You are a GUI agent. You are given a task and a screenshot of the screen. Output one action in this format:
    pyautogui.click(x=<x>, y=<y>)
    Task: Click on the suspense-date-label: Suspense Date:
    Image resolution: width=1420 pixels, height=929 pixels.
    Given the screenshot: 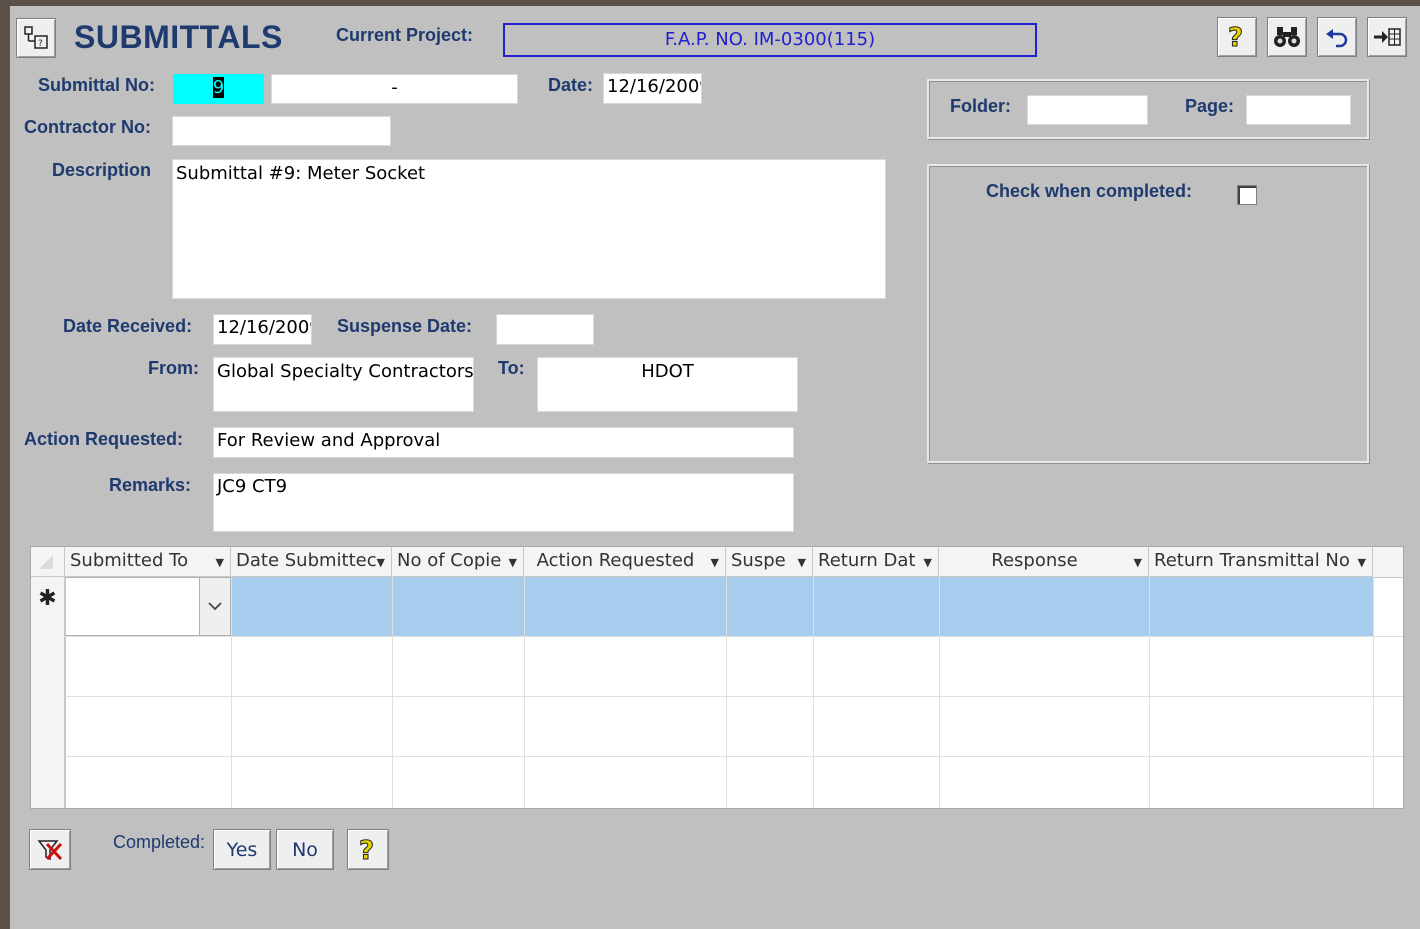 What is the action you would take?
    pyautogui.click(x=405, y=326)
    